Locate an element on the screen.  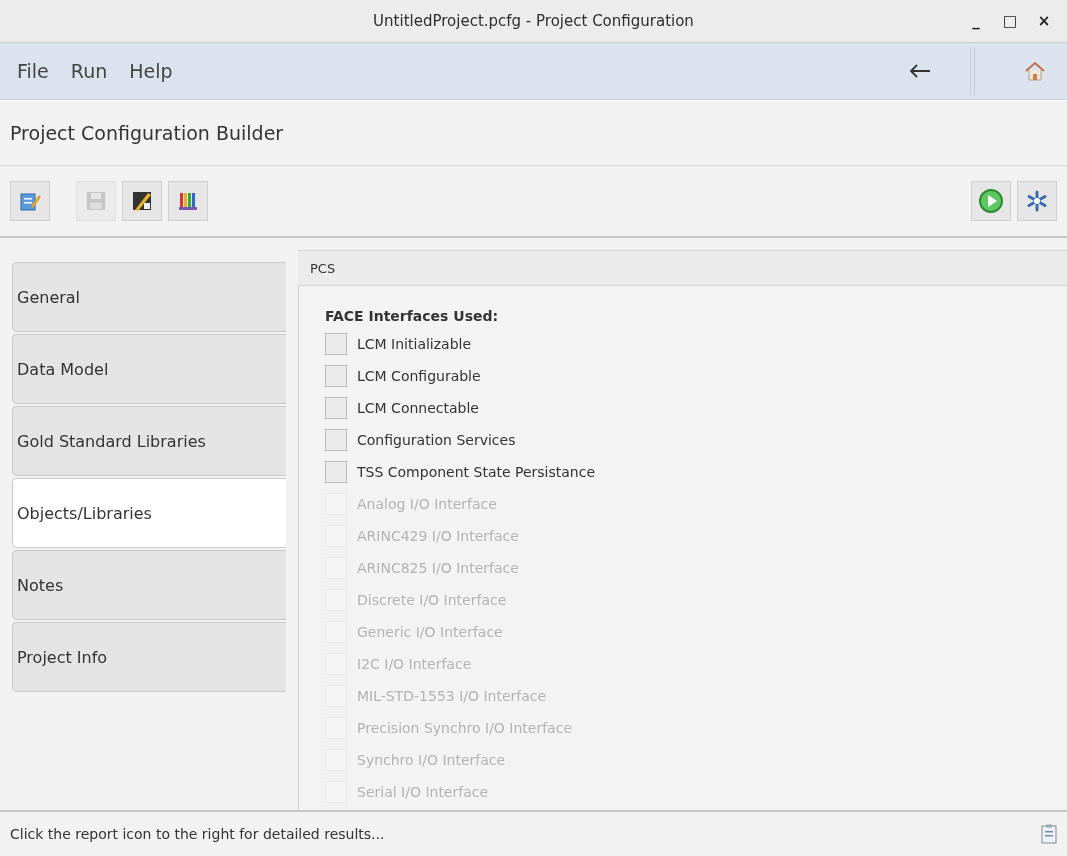
checkbox-label: Configuration Services is located at coordinates (436, 440).